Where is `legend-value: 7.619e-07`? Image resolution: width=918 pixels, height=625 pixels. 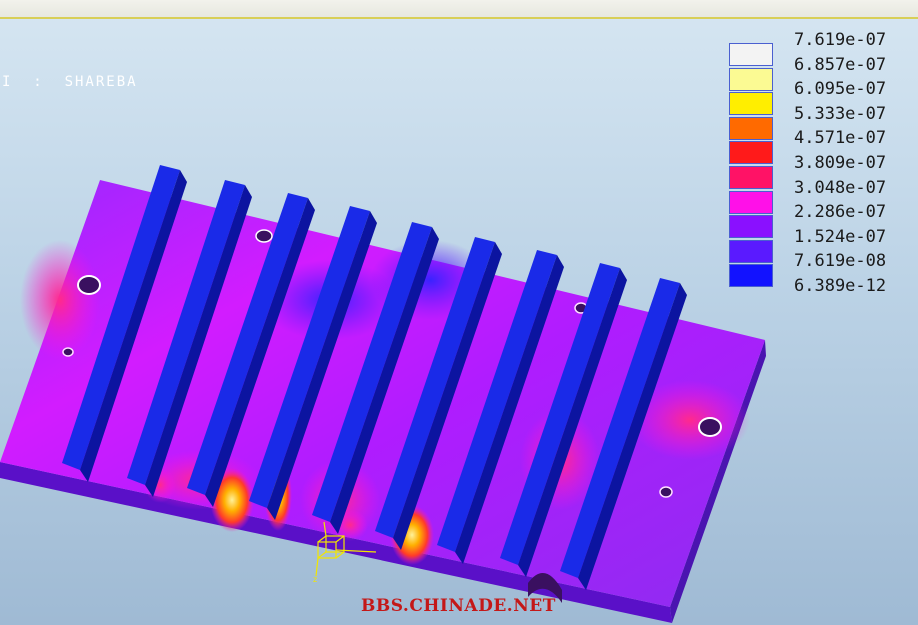 legend-value: 7.619e-07 is located at coordinates (840, 40).